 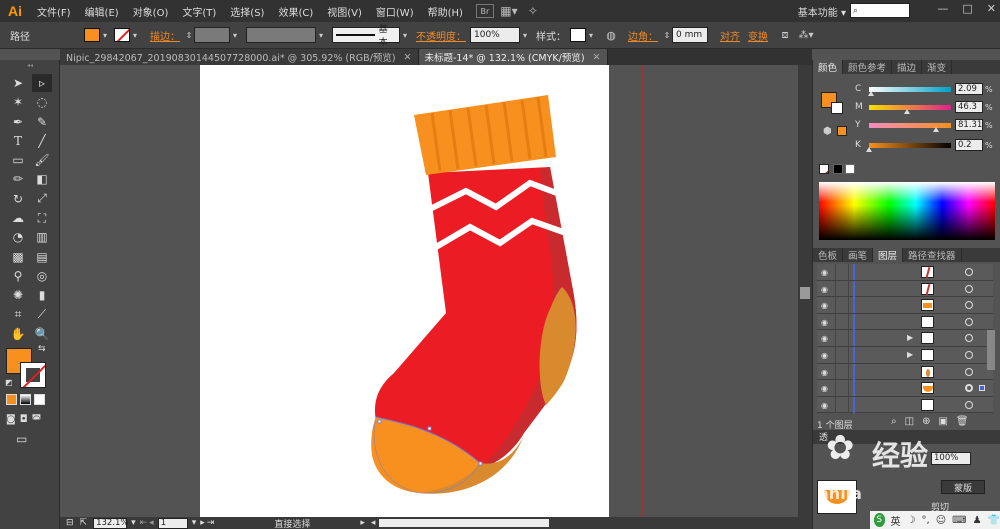 What do you see at coordinates (805, 293) in the screenshot?
I see `scroll-thumb` at bounding box center [805, 293].